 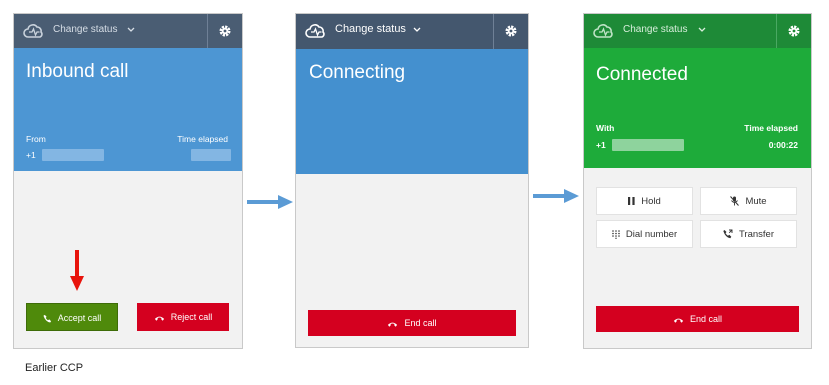 I want to click on dialpad-icon, so click(x=616, y=234).